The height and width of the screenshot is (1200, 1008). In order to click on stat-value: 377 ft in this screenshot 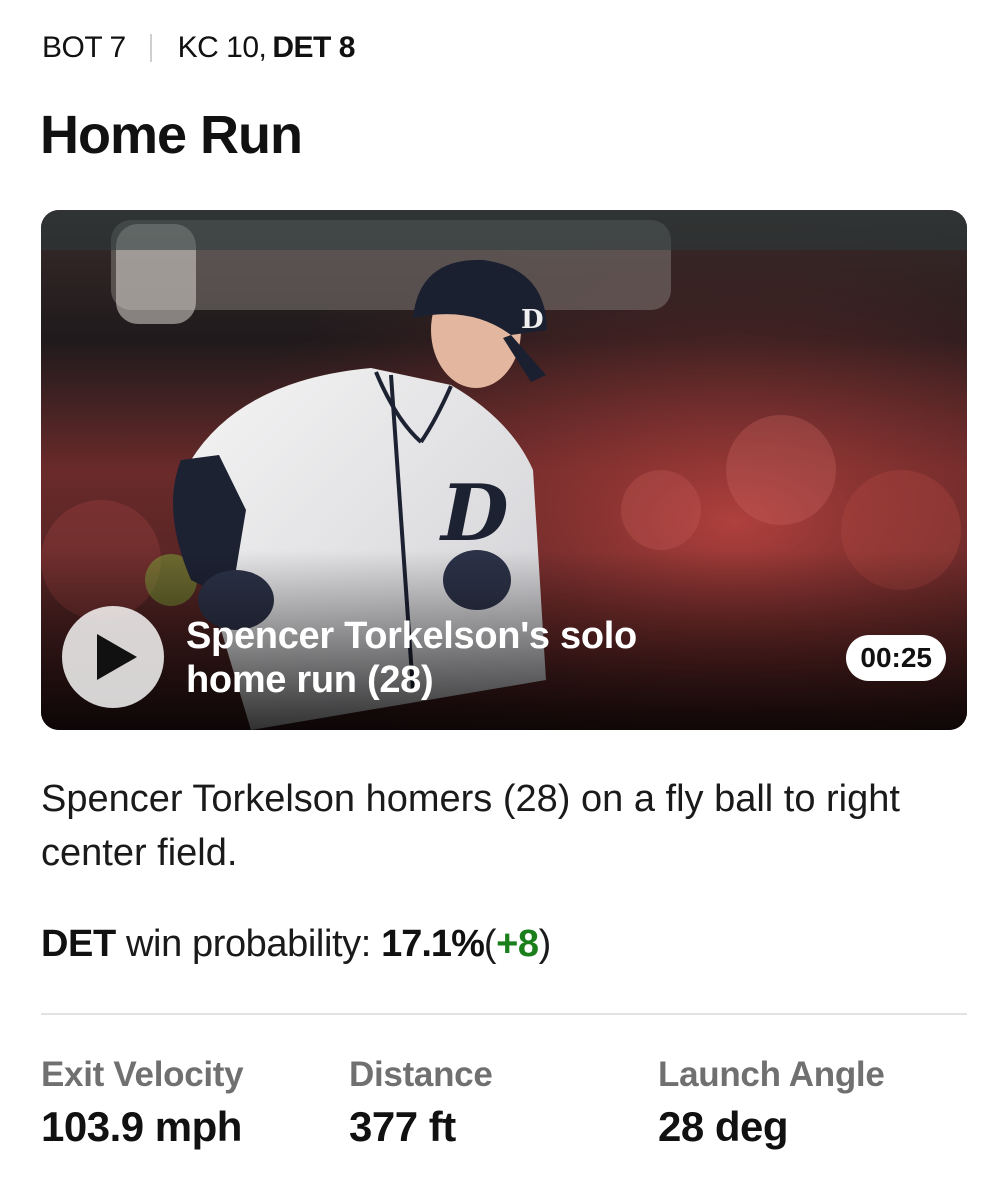, I will do `click(402, 1126)`.